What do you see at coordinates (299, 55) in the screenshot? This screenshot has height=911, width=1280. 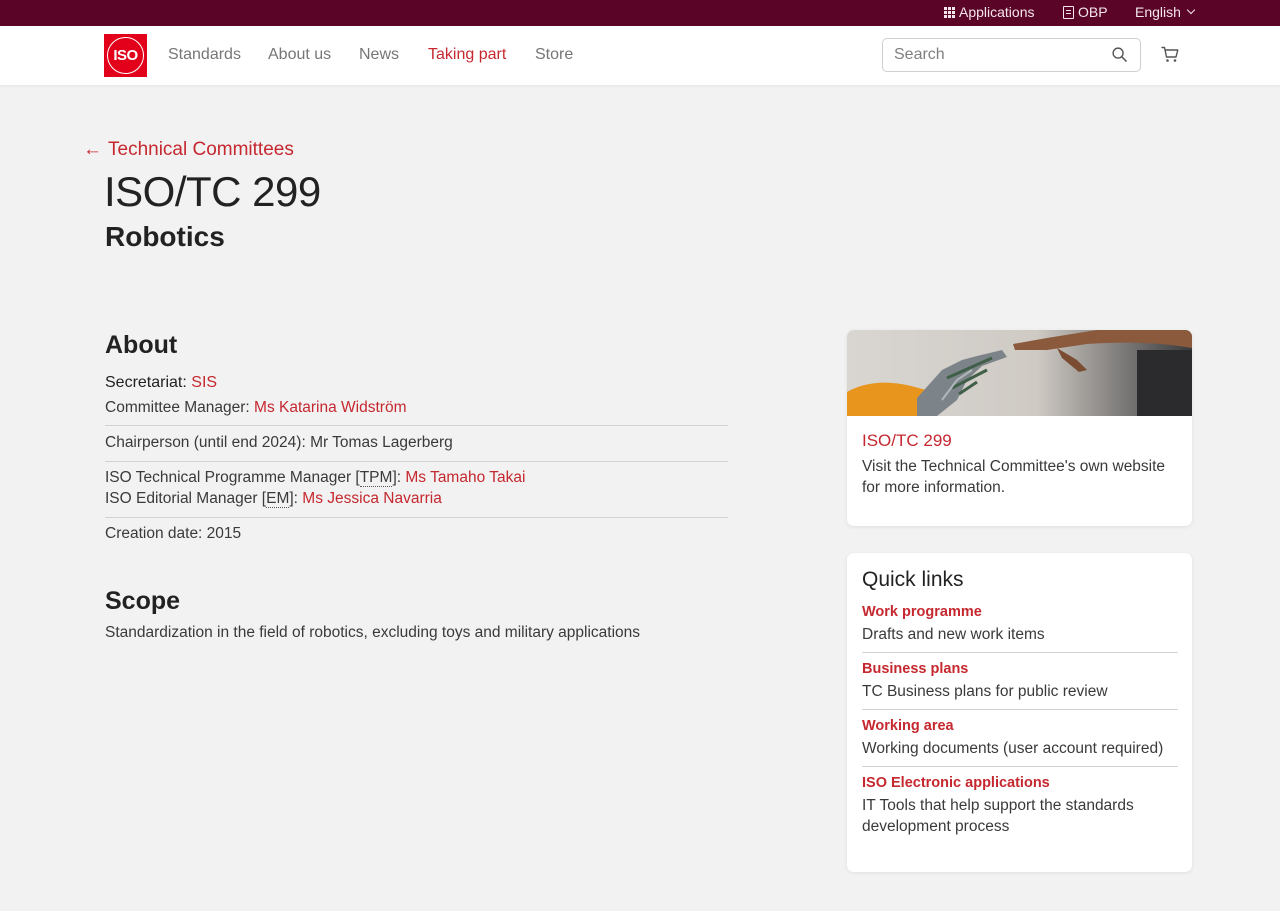 I see `nav-about-us: About us` at bounding box center [299, 55].